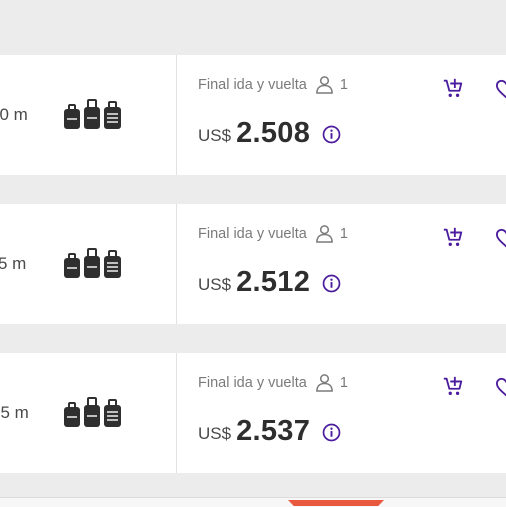 The width and height of the screenshot is (506, 507). I want to click on price-amount: 2.537, so click(273, 431).